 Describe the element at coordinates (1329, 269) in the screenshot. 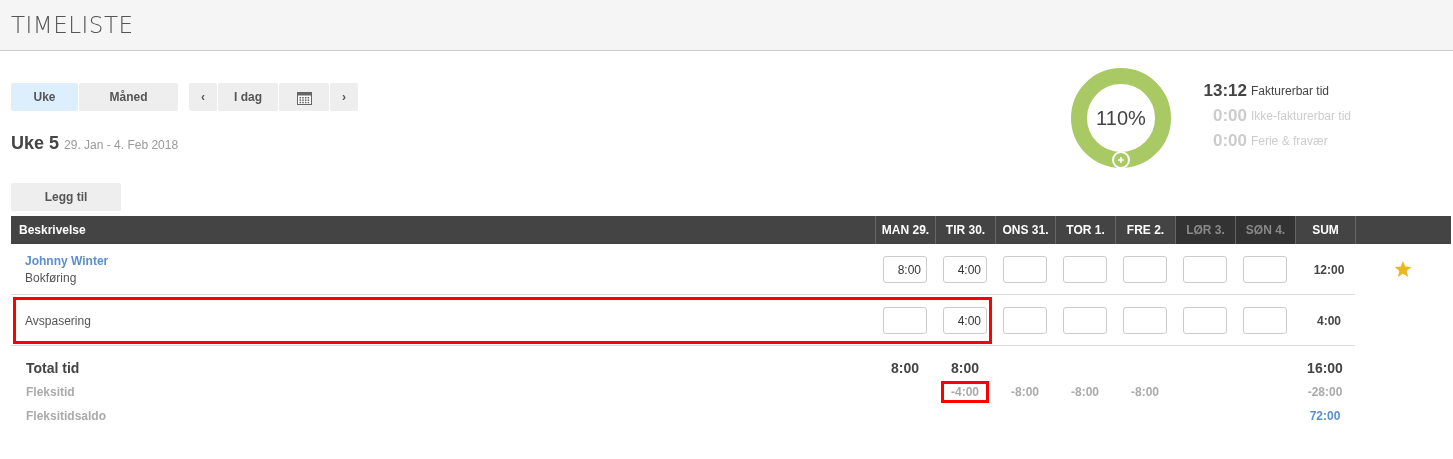

I see `row-sum: 12:00` at that location.